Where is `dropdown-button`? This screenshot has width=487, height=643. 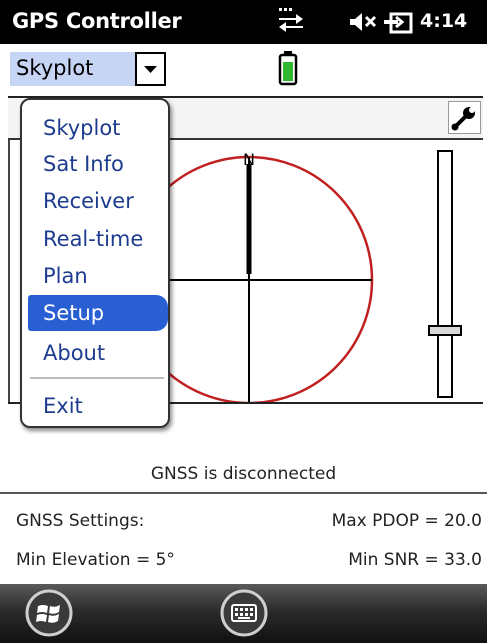 dropdown-button is located at coordinates (150, 69).